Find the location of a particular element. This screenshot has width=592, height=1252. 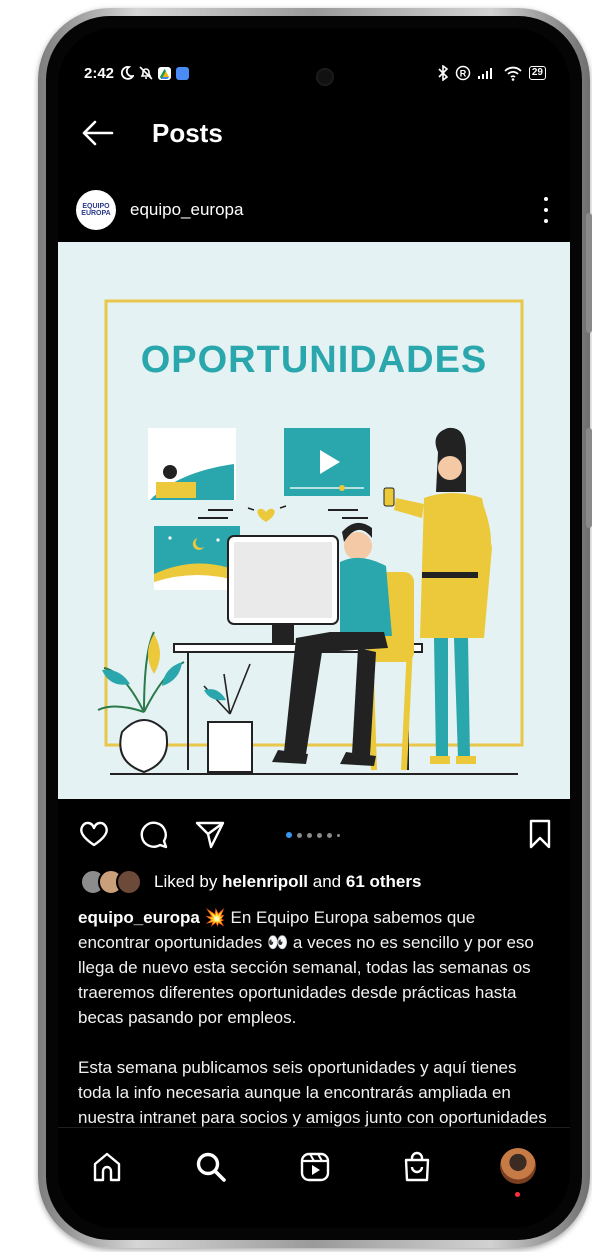

save-bookmark-icon is located at coordinates (540, 834).